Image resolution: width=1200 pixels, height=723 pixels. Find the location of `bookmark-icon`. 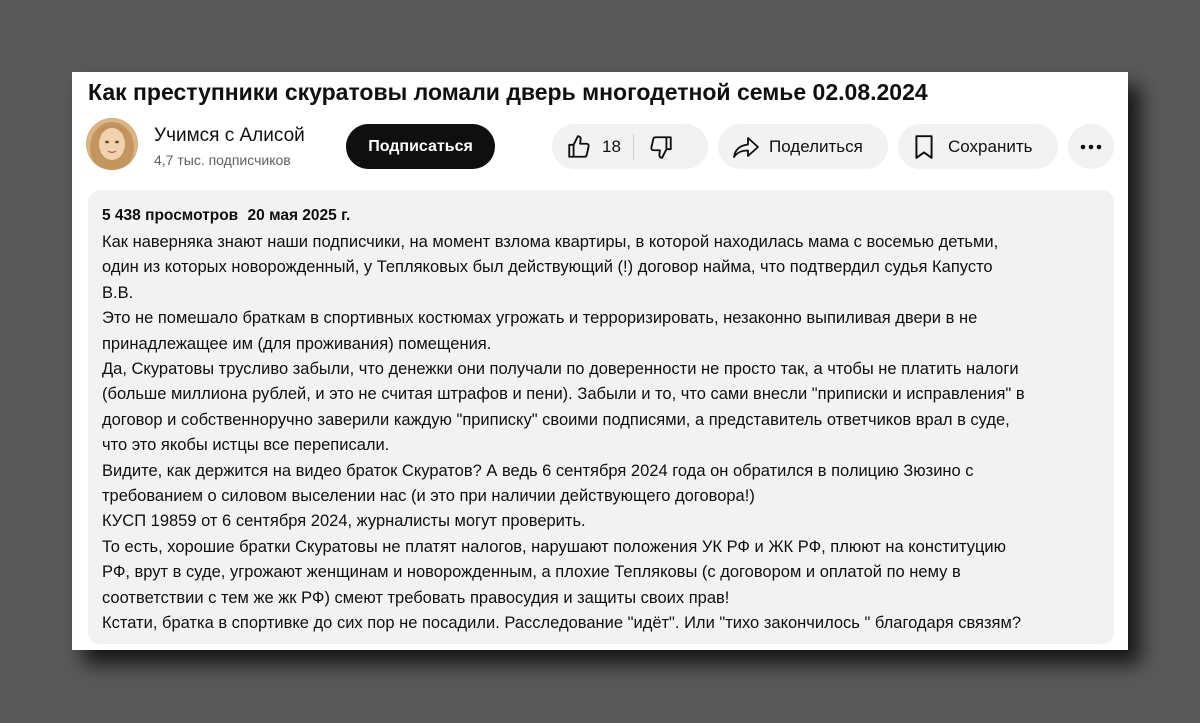

bookmark-icon is located at coordinates (924, 146).